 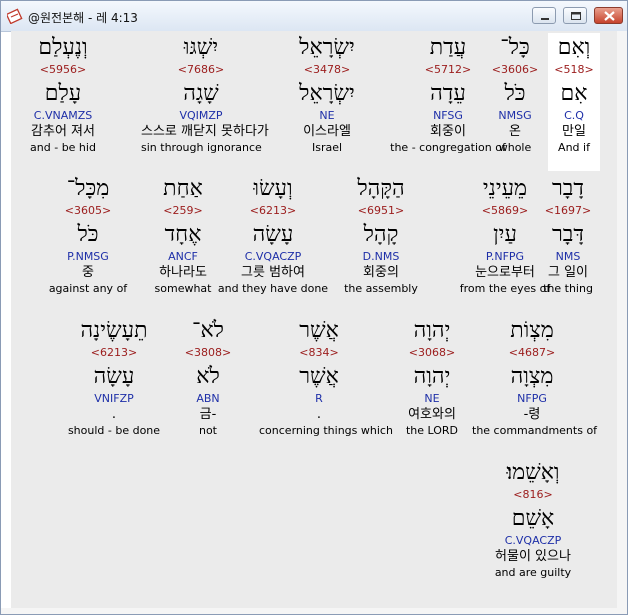 I want to click on maximize-icon, so click(x=576, y=16).